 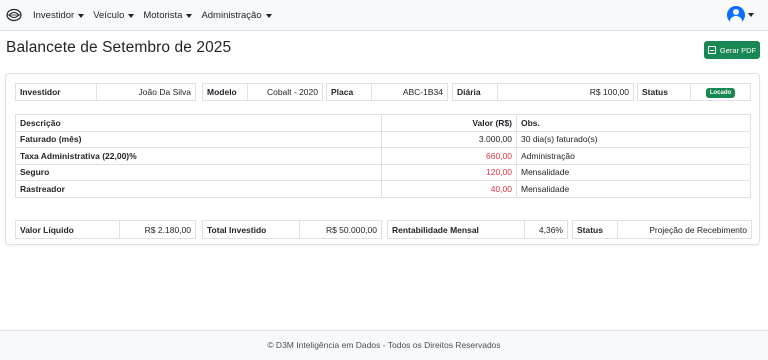 I want to click on generate-pdf-button: Gerar PDF, so click(x=732, y=50).